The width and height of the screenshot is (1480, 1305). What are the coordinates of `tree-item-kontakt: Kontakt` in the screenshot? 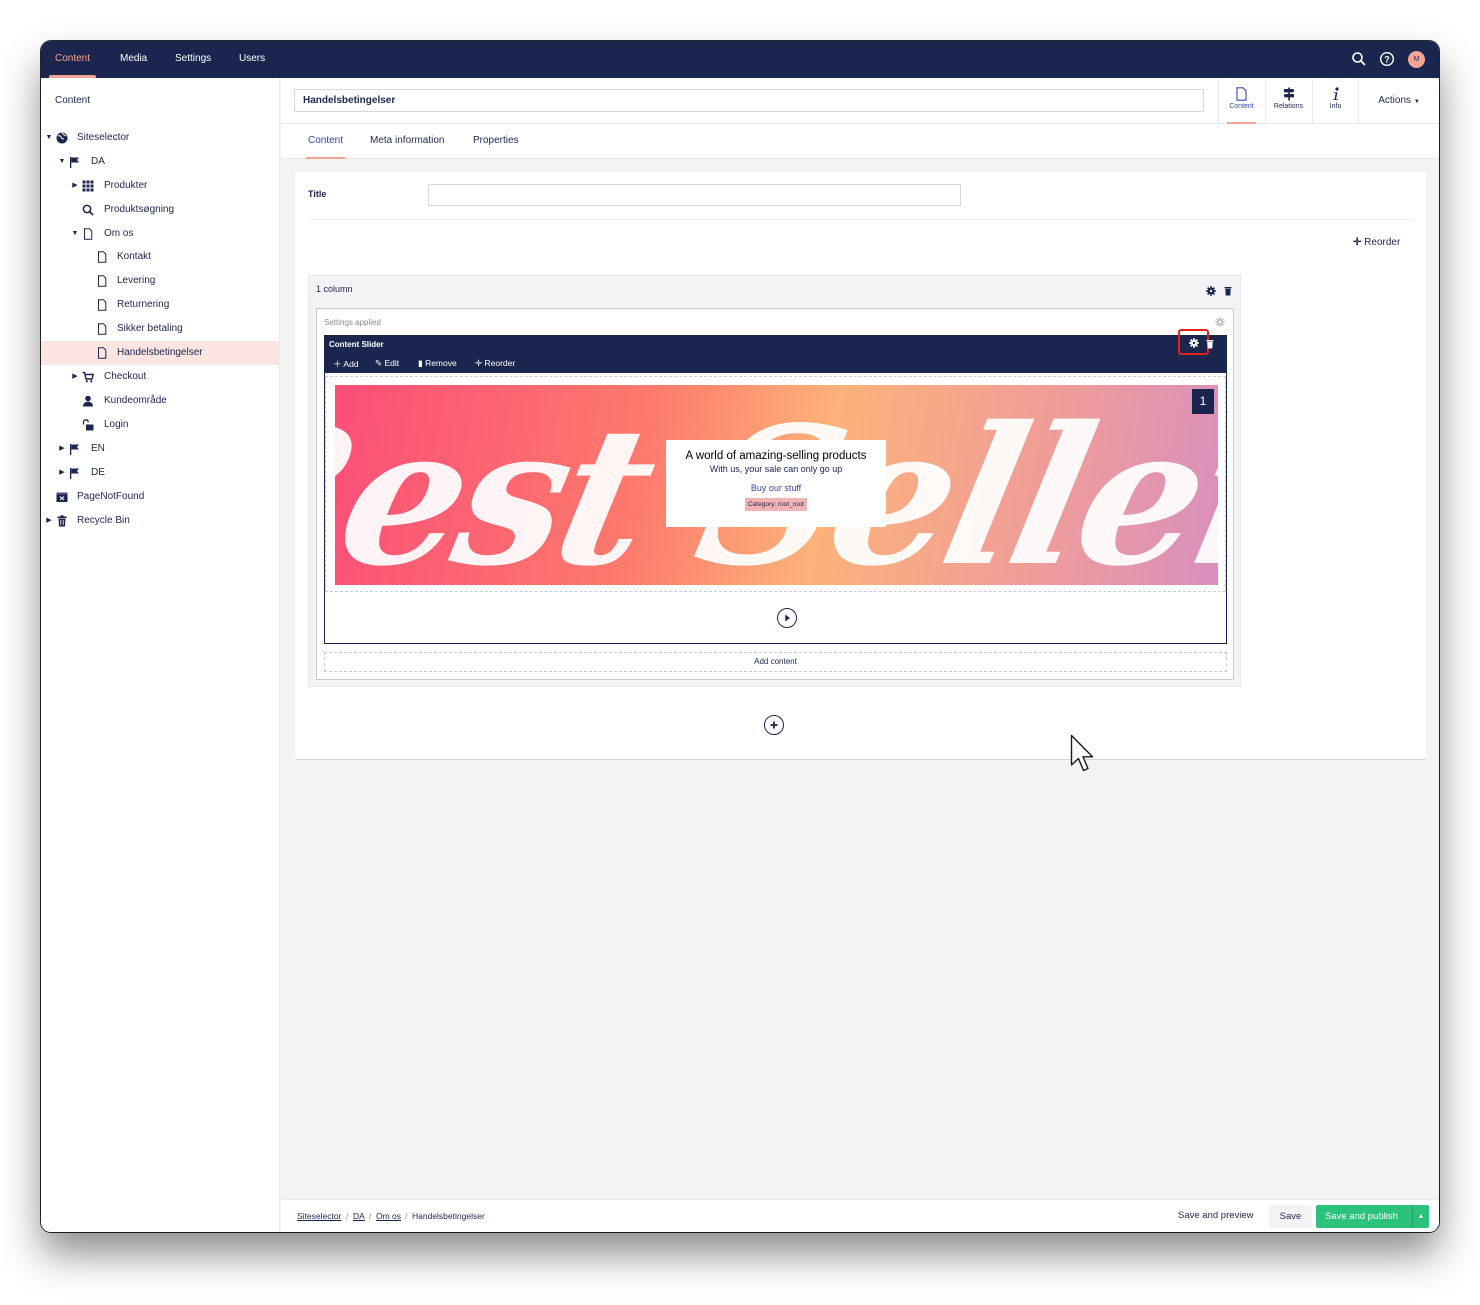 It's located at (160, 257).